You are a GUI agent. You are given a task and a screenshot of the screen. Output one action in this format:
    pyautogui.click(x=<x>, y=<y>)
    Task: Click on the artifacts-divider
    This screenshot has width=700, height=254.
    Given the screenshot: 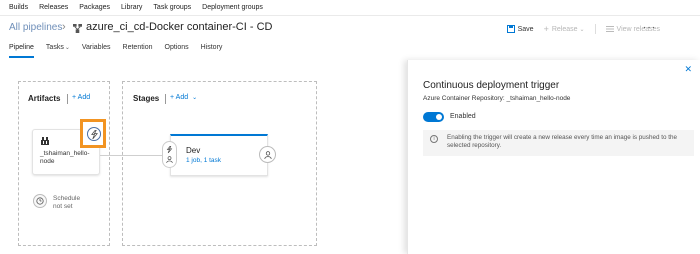 What is the action you would take?
    pyautogui.click(x=67, y=99)
    